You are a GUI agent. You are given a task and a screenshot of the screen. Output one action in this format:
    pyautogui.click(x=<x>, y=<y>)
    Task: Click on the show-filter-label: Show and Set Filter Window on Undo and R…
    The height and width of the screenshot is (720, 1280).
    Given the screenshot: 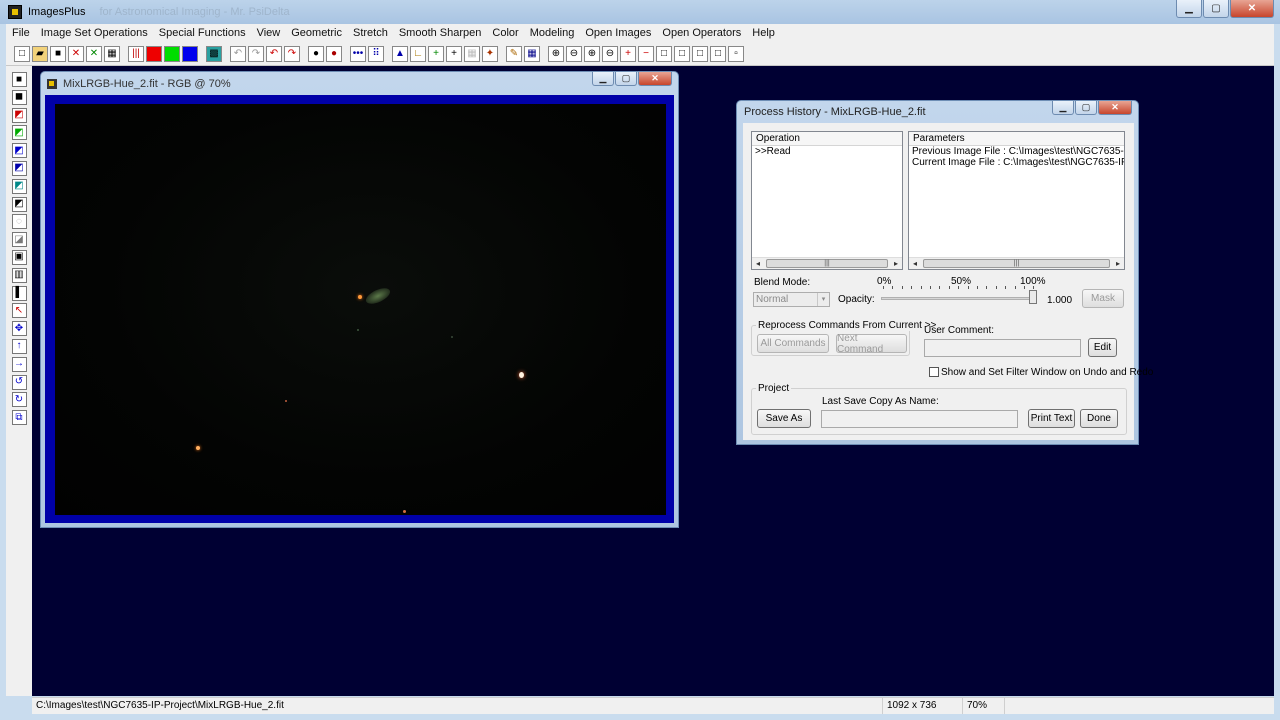 What is the action you would take?
    pyautogui.click(x=1047, y=372)
    